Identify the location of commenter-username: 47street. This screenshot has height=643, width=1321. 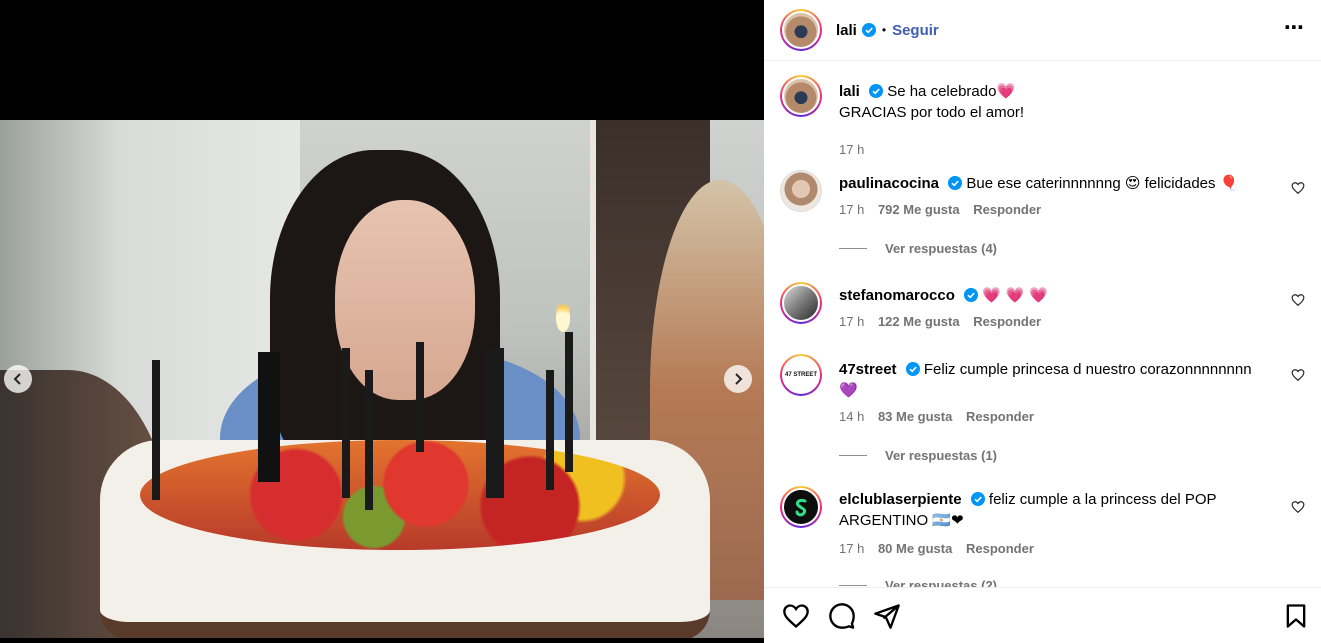
(868, 369).